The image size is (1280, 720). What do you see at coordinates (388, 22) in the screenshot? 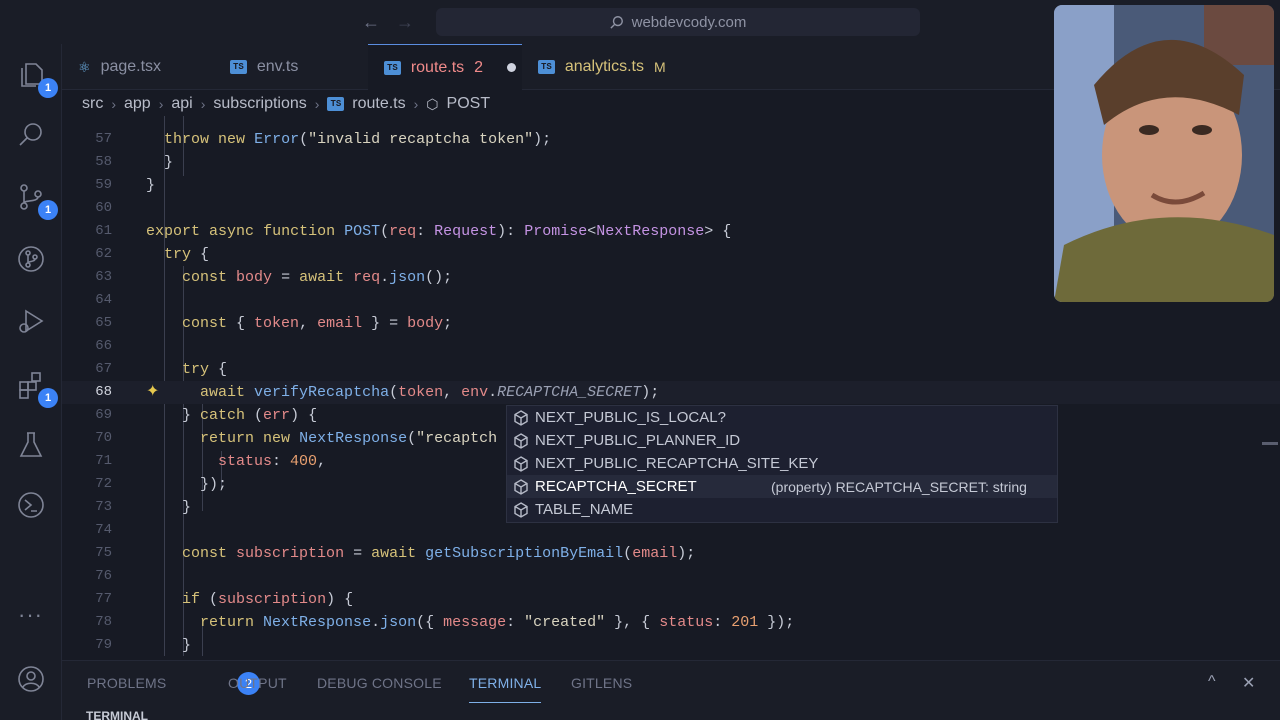
I see `navigation-arrows: ← →` at bounding box center [388, 22].